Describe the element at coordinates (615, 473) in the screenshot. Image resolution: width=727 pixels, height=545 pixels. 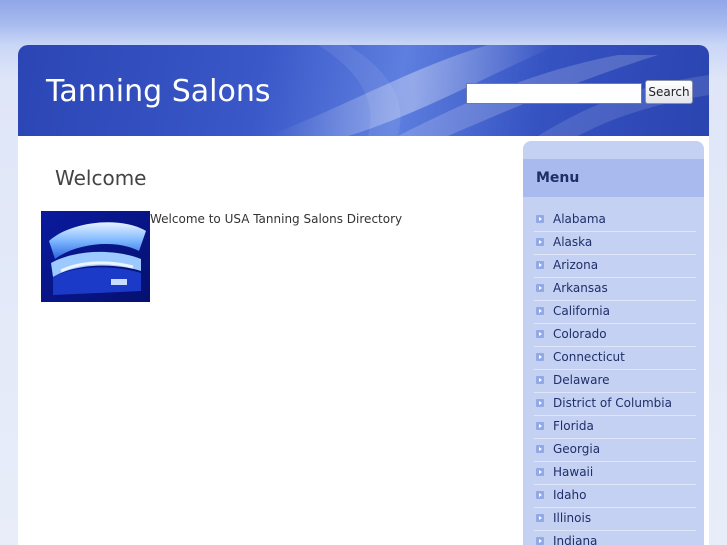
I see `sidebar-item-hawaii: Hawaii` at that location.